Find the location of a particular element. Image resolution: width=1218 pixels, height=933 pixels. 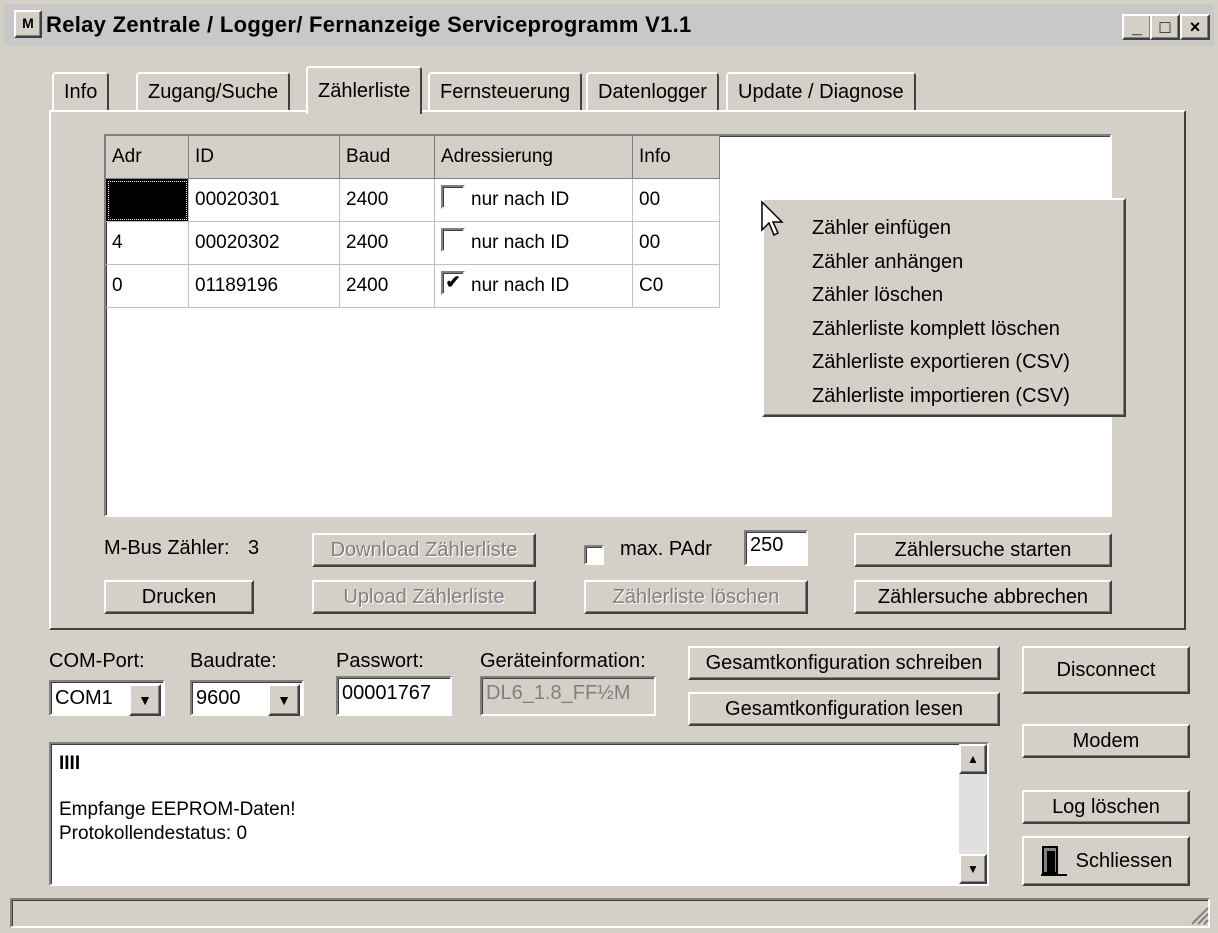

column-header-info: Info is located at coordinates (676, 157).